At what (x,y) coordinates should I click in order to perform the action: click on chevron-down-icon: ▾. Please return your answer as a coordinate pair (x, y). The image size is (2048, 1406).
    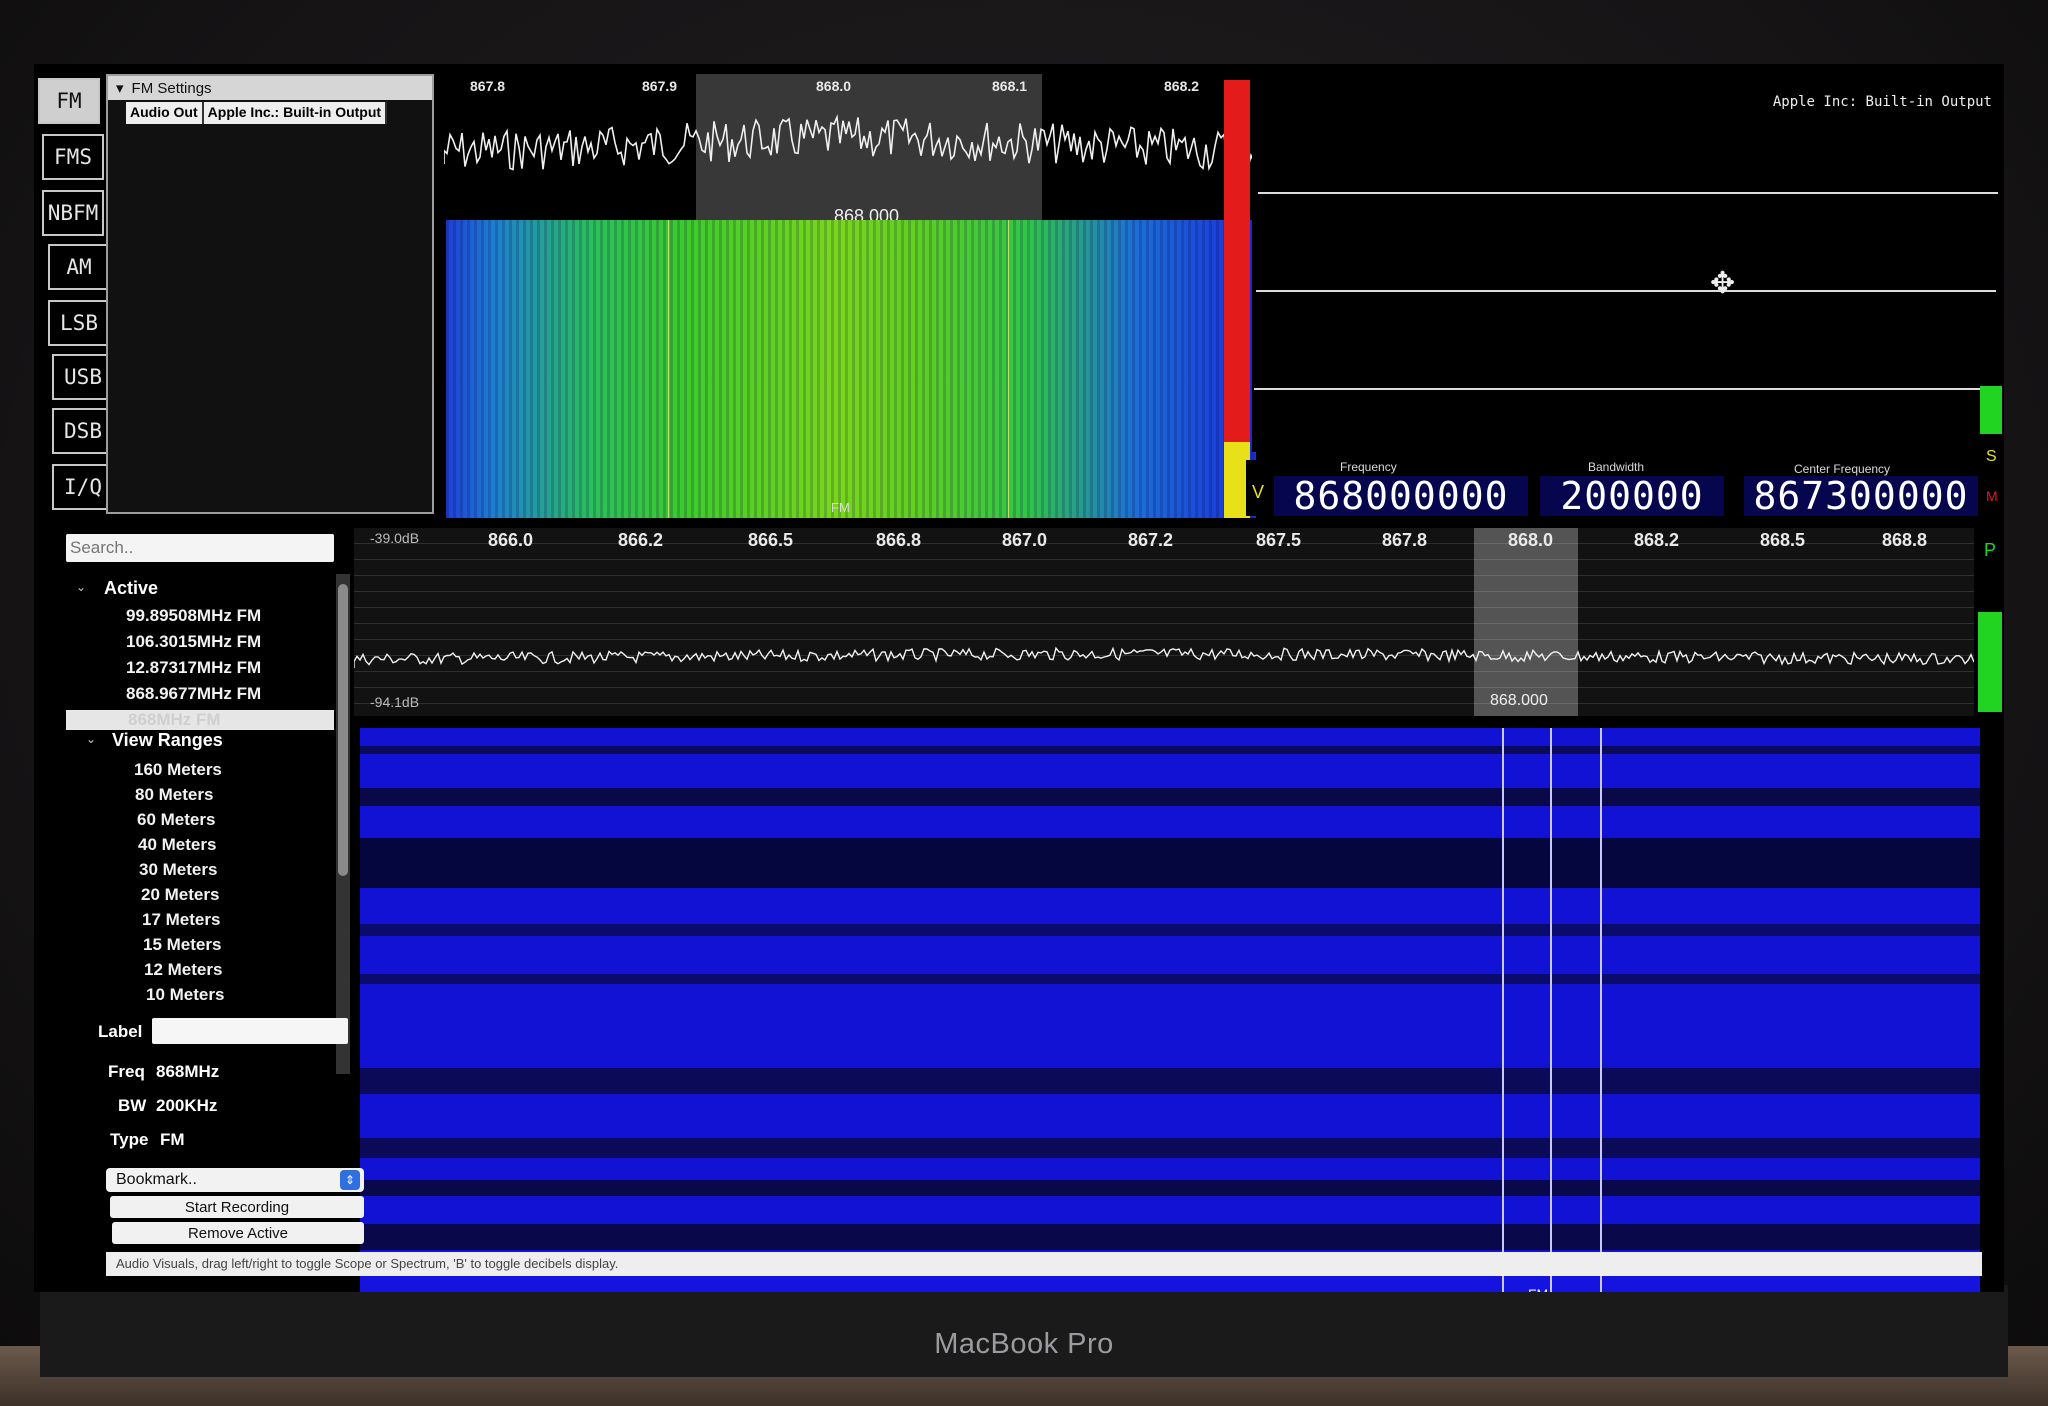
    Looking at the image, I should click on (120, 88).